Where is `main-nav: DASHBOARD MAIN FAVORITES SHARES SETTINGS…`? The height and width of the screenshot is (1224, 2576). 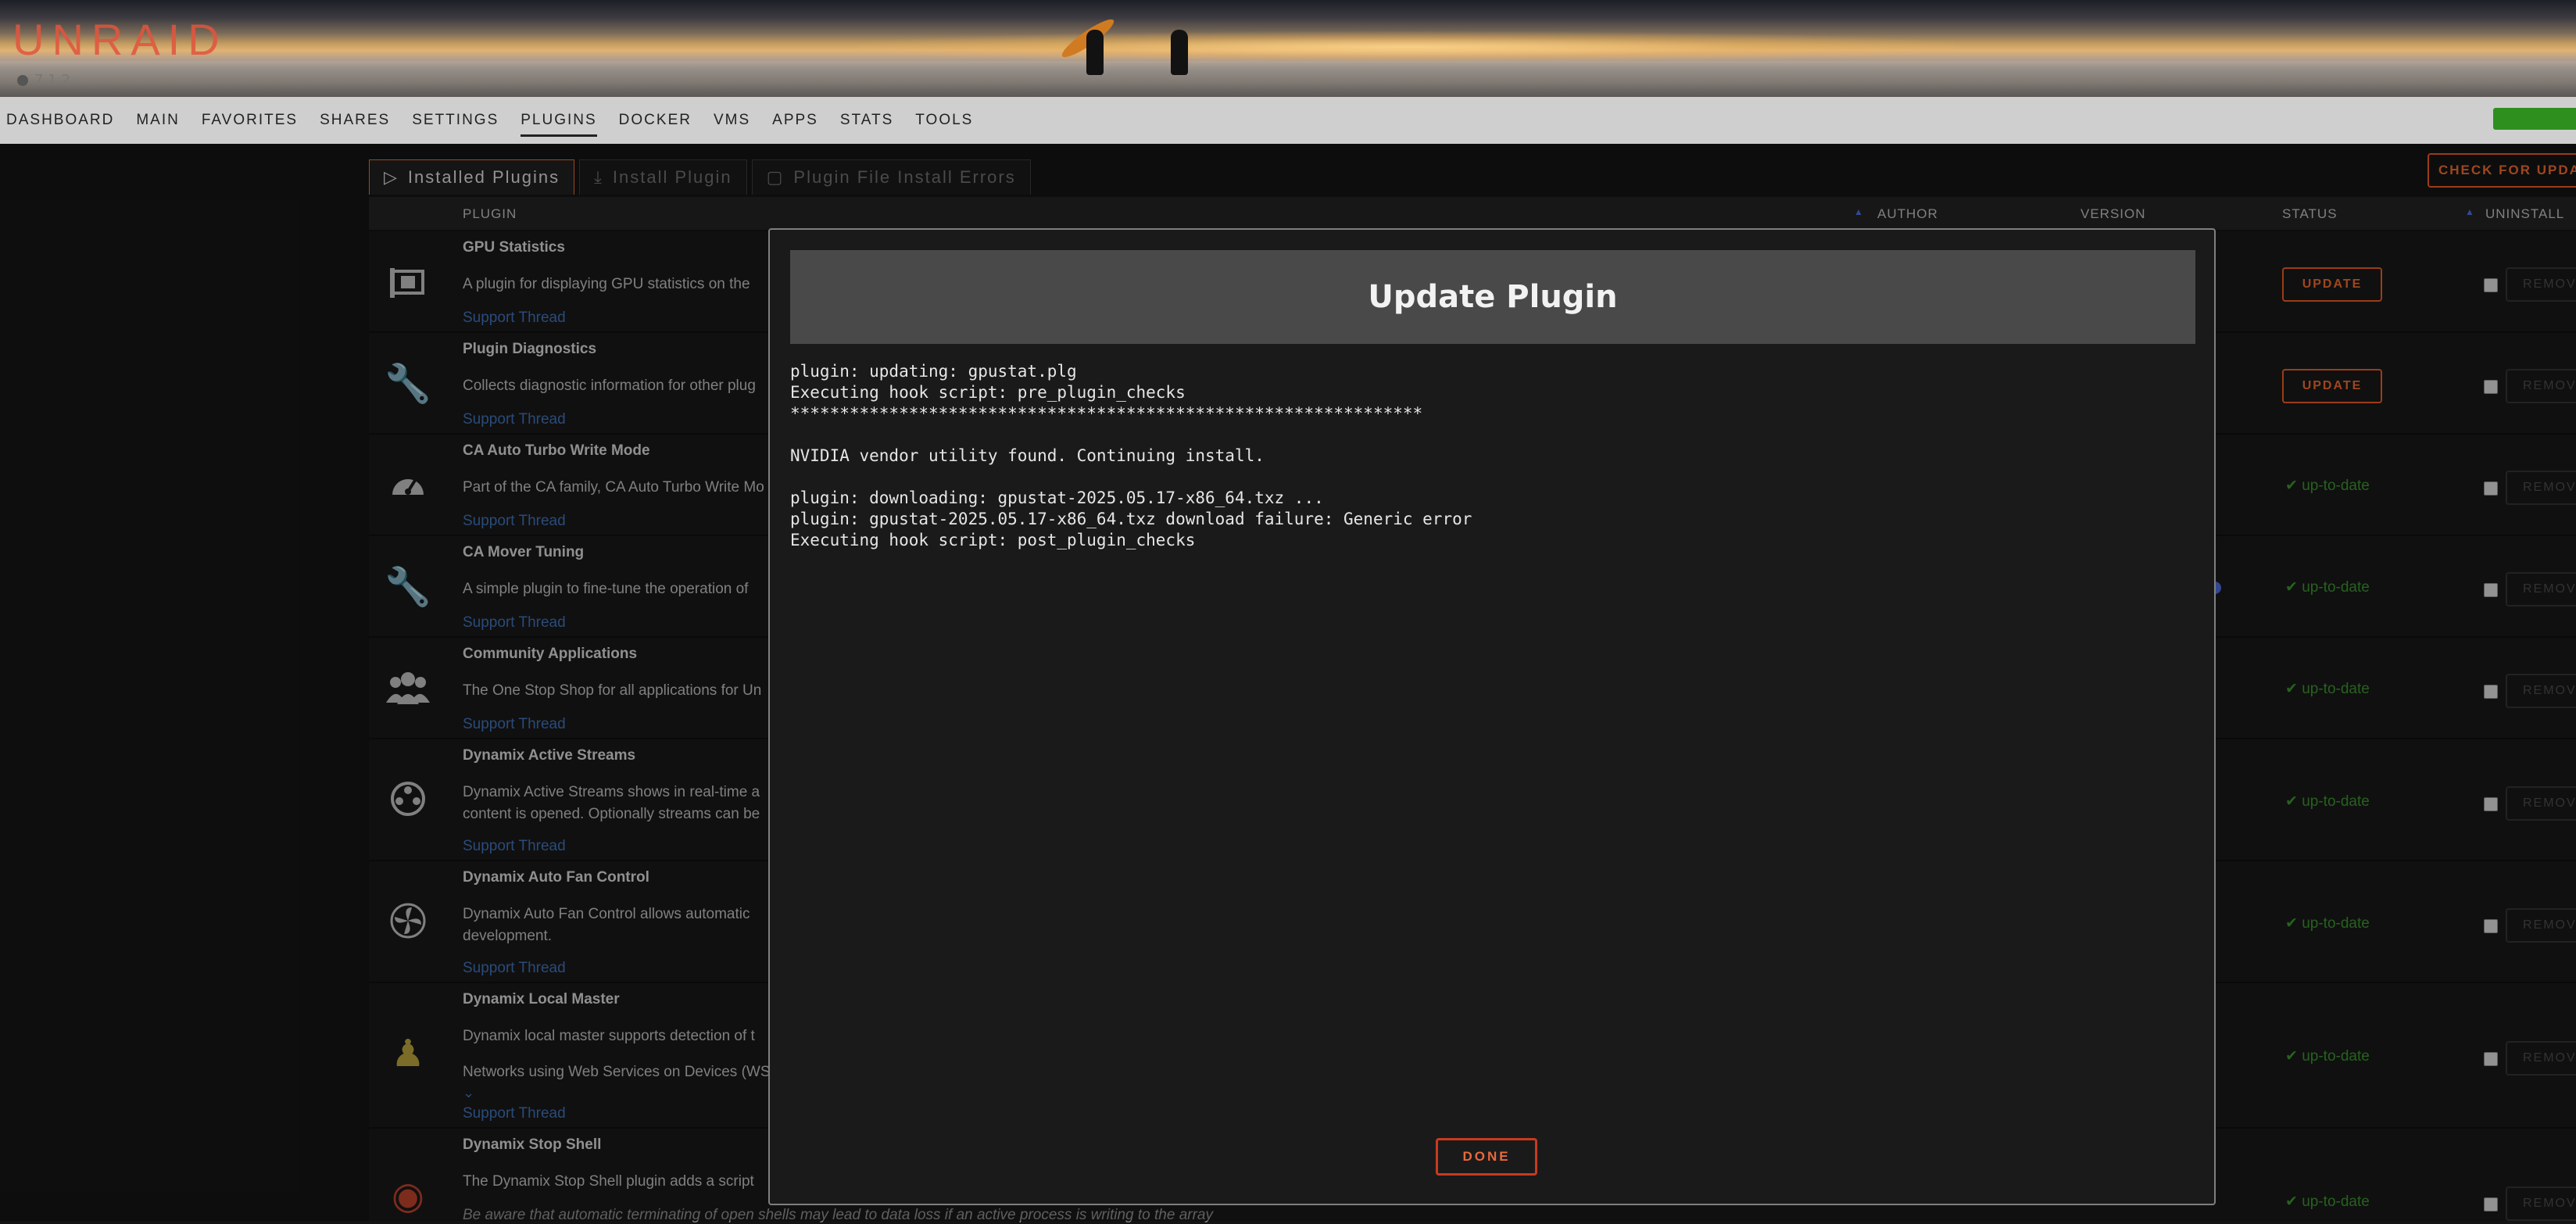
main-nav: DASHBOARD MAIN FAVORITES SHARES SETTINGS… is located at coordinates (1288, 120).